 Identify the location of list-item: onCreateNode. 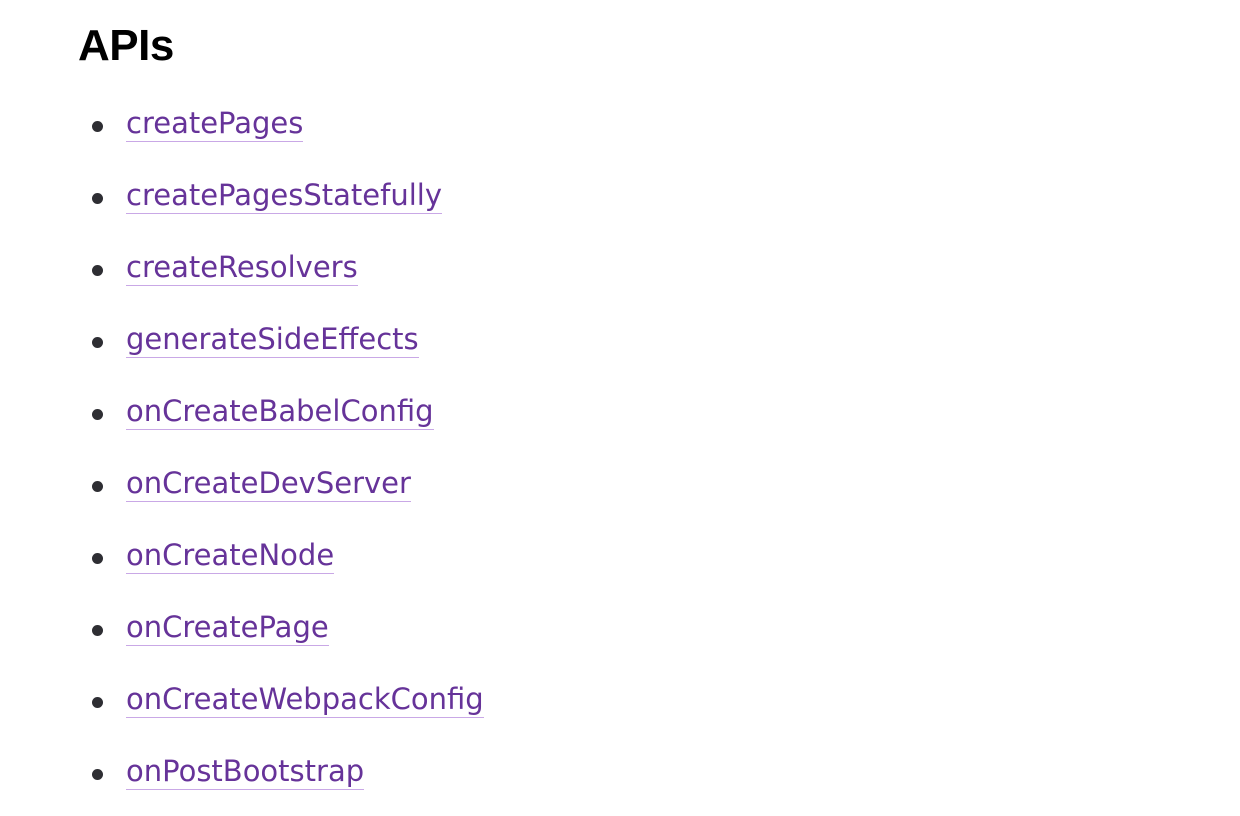
(350, 558).